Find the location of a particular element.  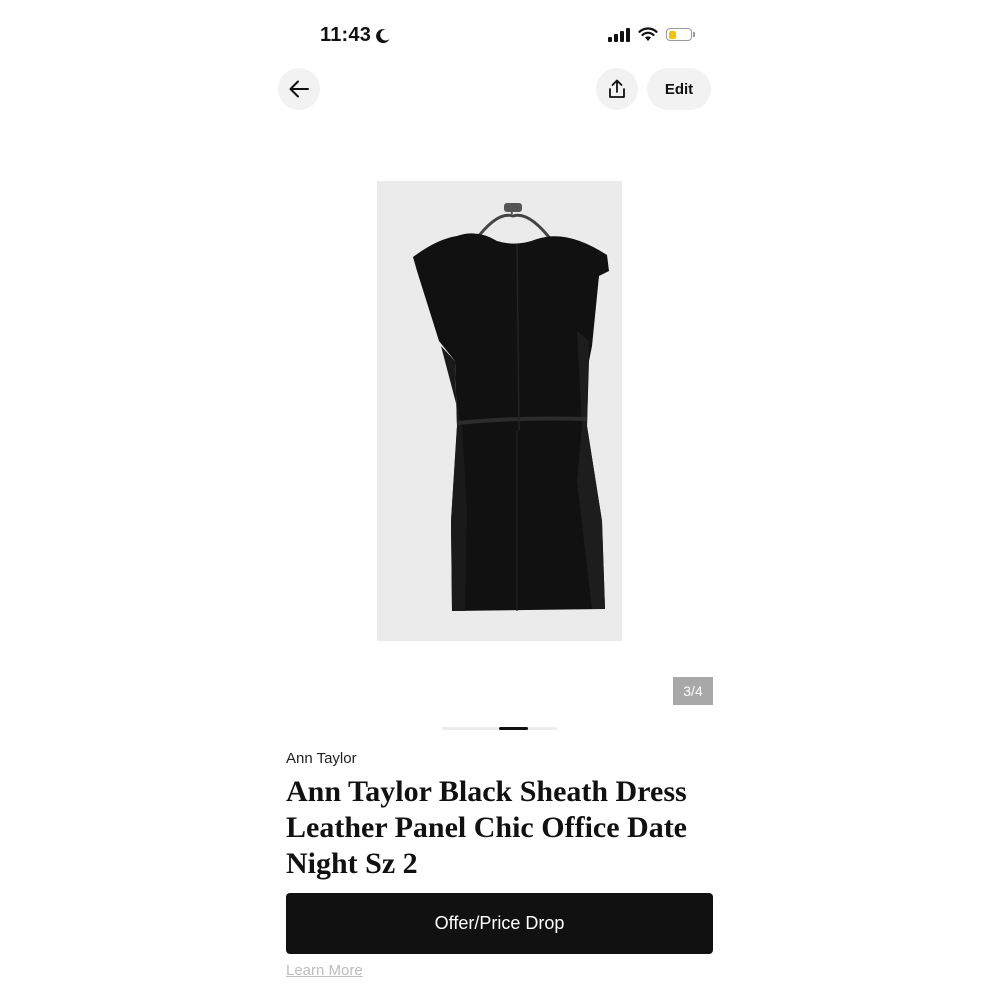

brand-link: Ann Taylor is located at coordinates (321, 758).